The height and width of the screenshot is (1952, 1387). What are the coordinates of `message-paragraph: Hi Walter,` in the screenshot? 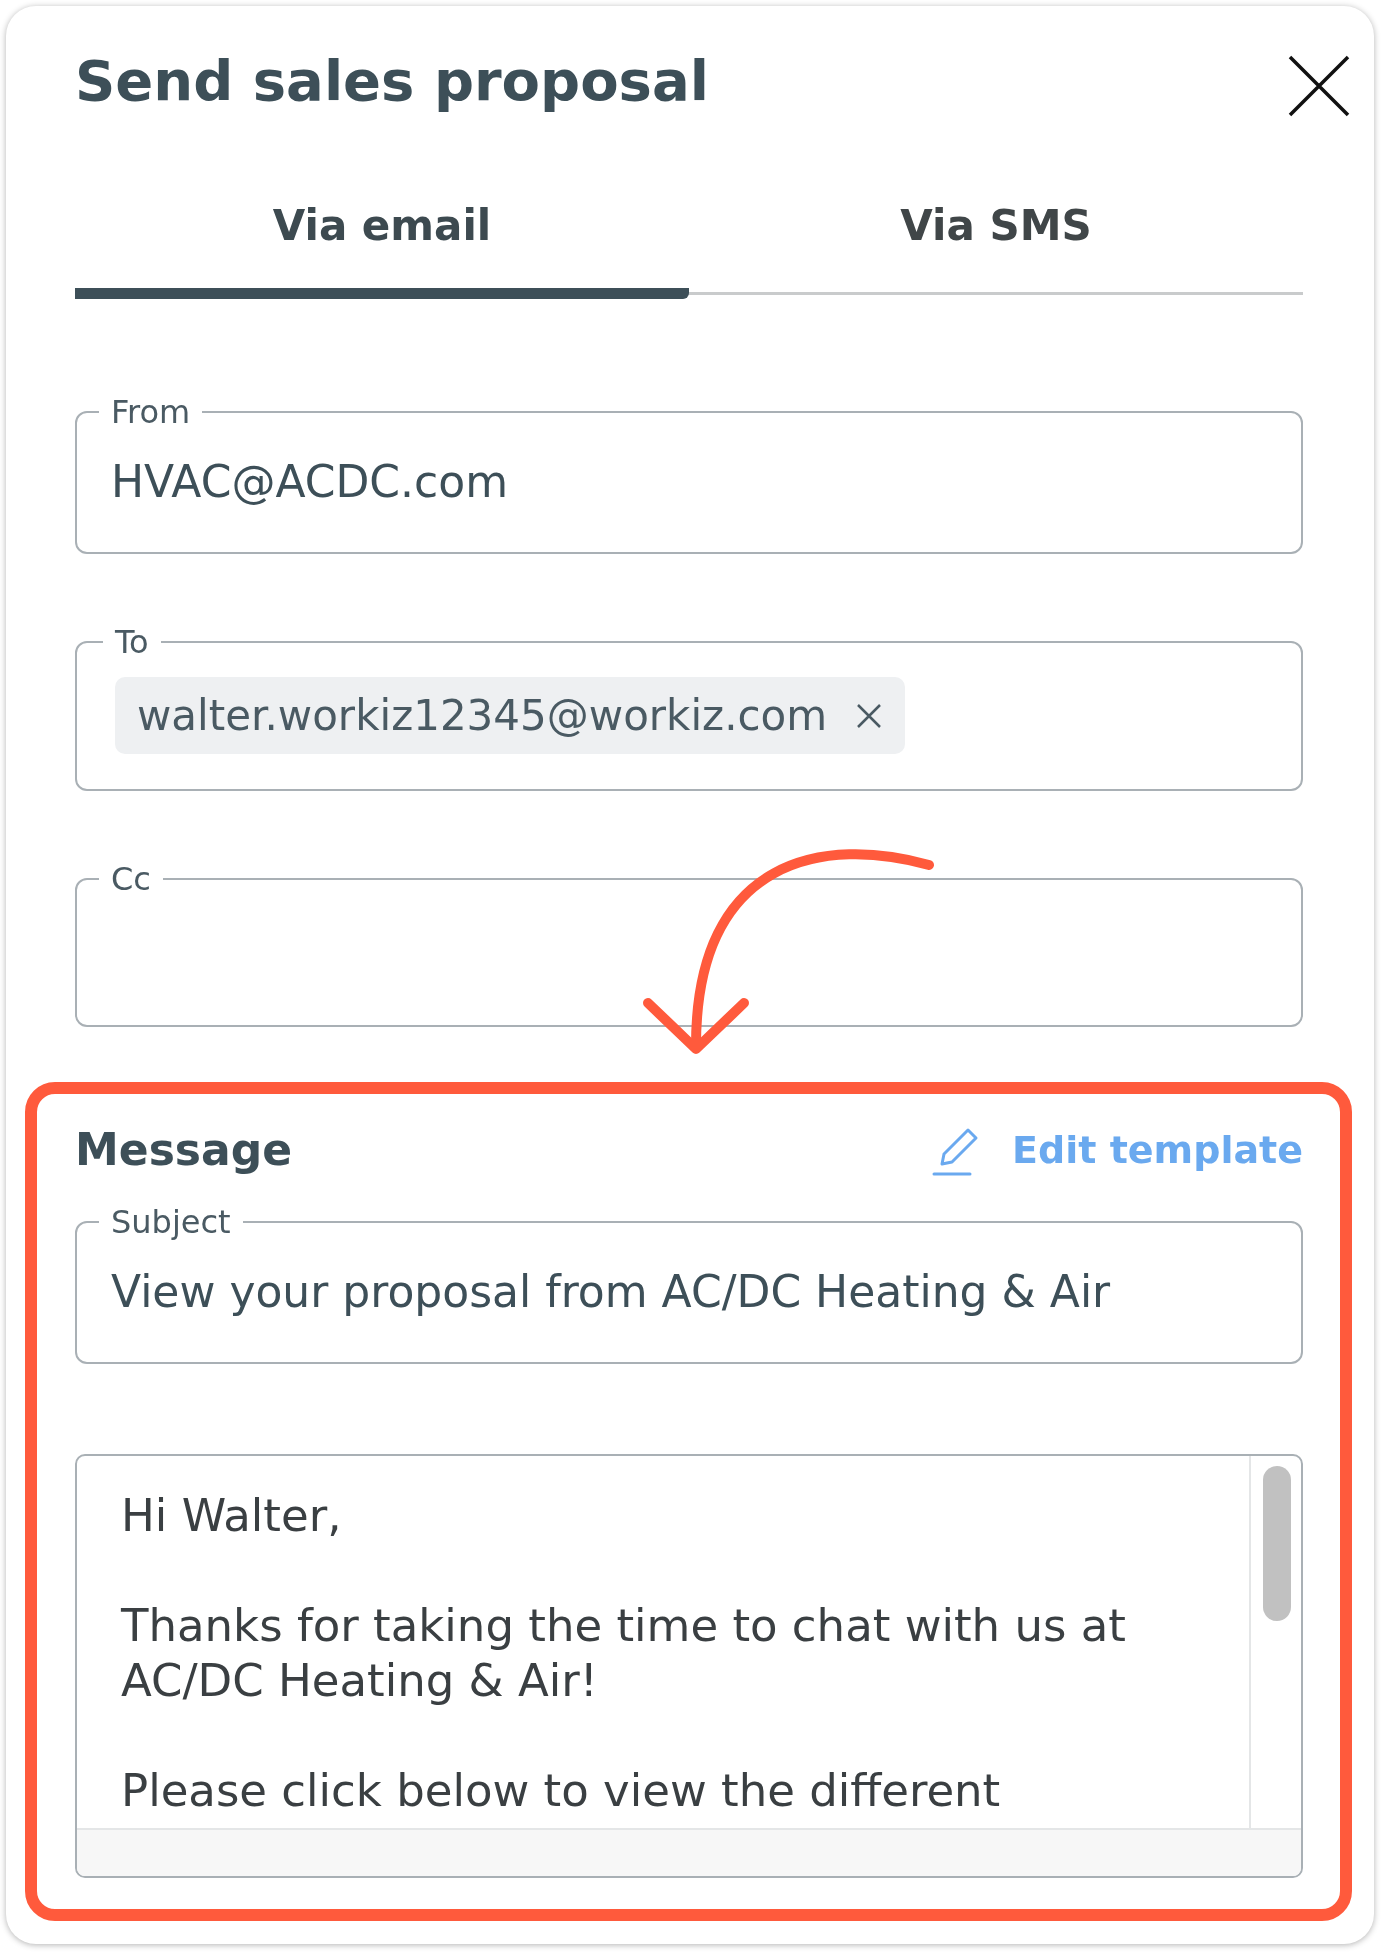 It's located at (232, 1515).